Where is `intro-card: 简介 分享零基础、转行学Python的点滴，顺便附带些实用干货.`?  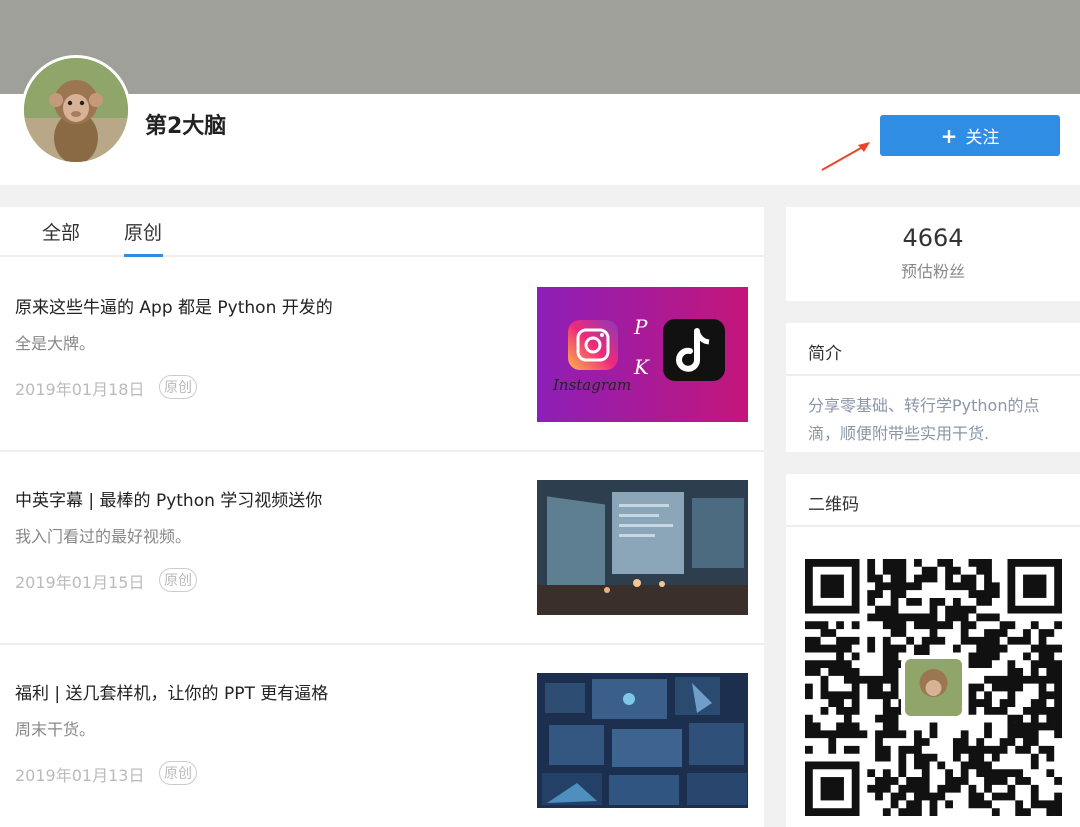 intro-card: 简介 分享零基础、转行学Python的点滴，顺便附带些实用干货. is located at coordinates (933, 387).